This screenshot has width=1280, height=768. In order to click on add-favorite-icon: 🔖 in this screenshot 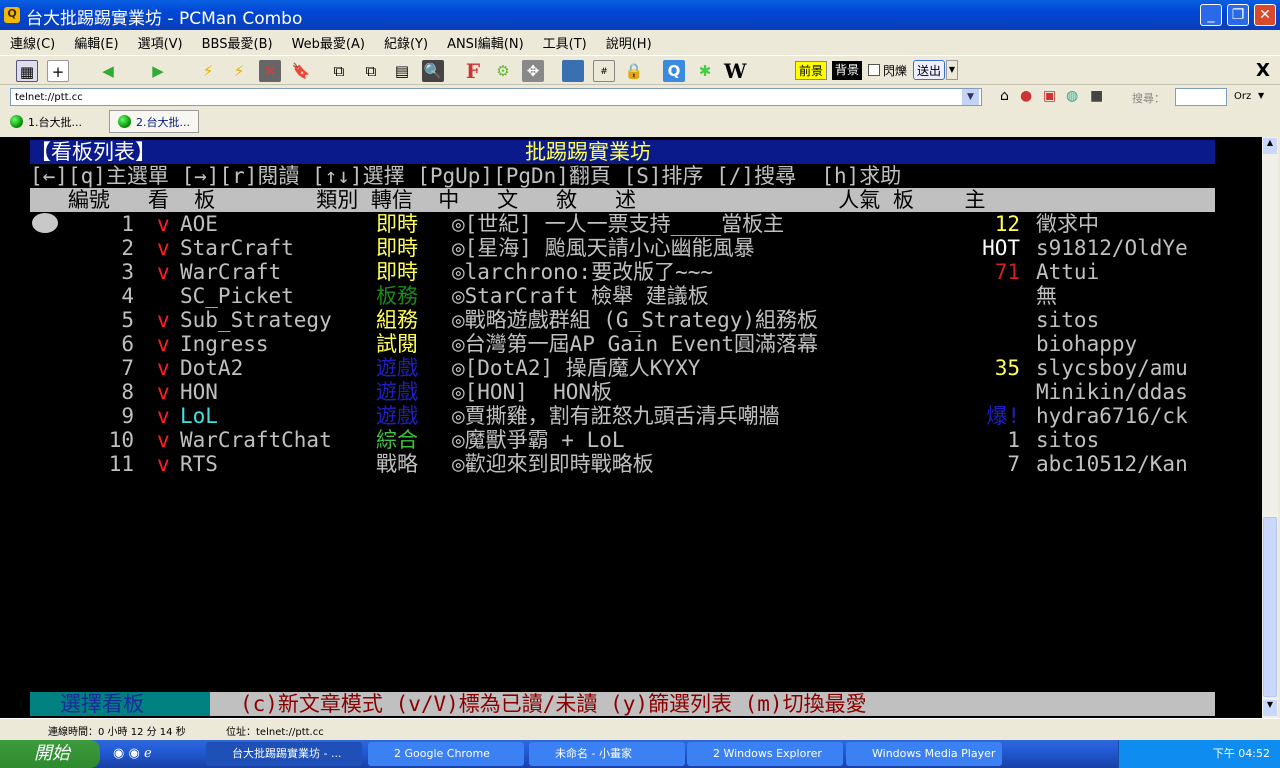, I will do `click(301, 71)`.